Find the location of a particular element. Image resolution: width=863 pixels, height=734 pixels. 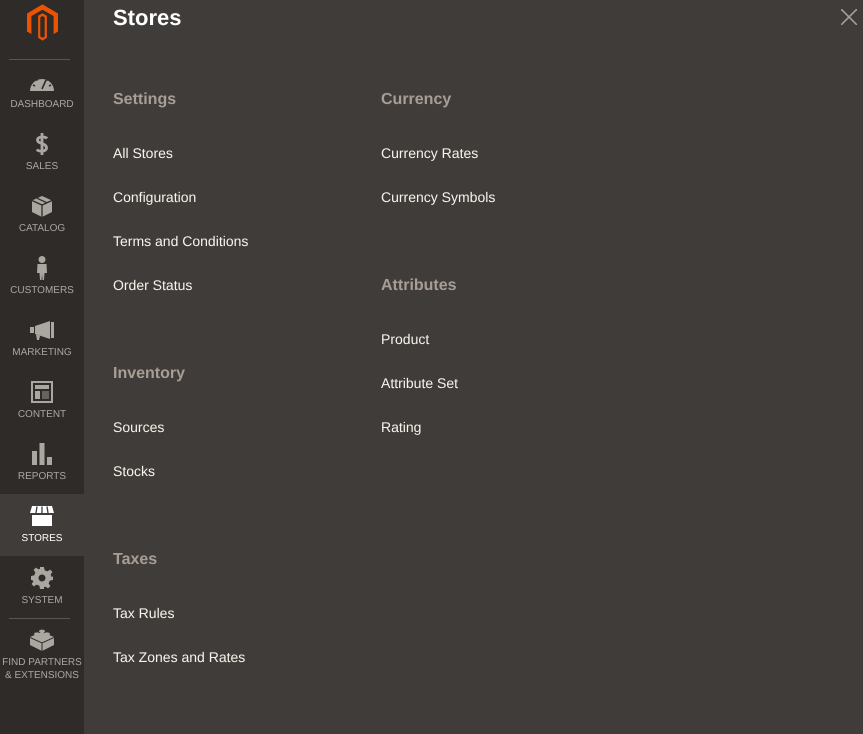

sidebar-item: STORES is located at coordinates (42, 525).